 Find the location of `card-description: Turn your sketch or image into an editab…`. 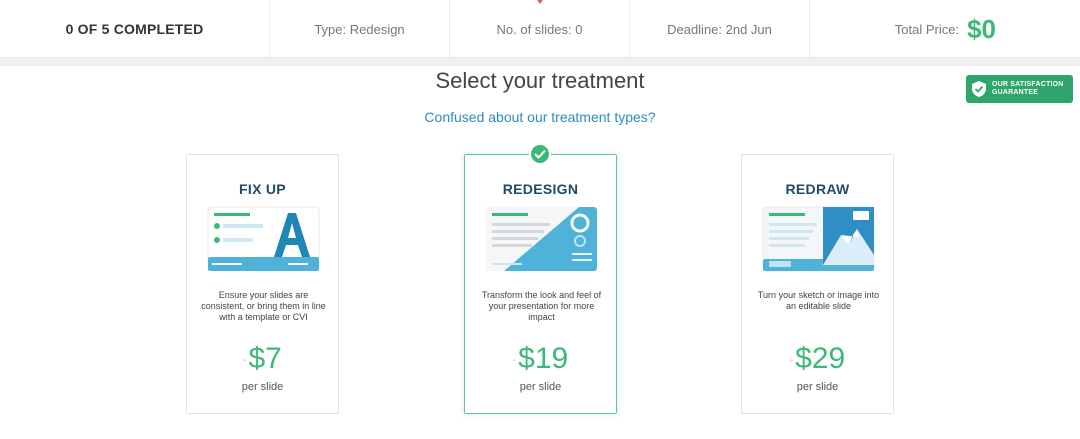

card-description: Turn your sketch or image into an editab… is located at coordinates (818, 300).